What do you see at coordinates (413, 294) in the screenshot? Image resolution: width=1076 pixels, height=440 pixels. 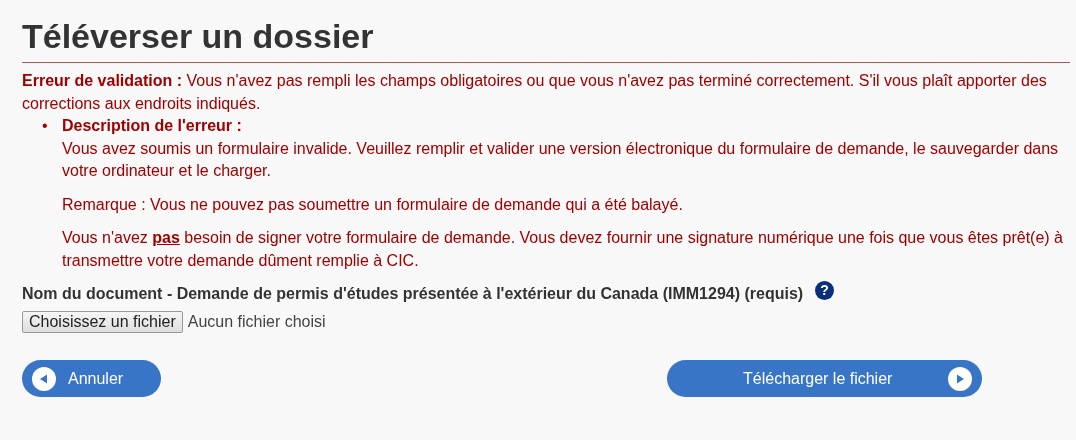 I see `field-label: Nom du document - Demande de permis d'études présentée à l'extérieur du Canada (IMM1294) (requis)` at bounding box center [413, 294].